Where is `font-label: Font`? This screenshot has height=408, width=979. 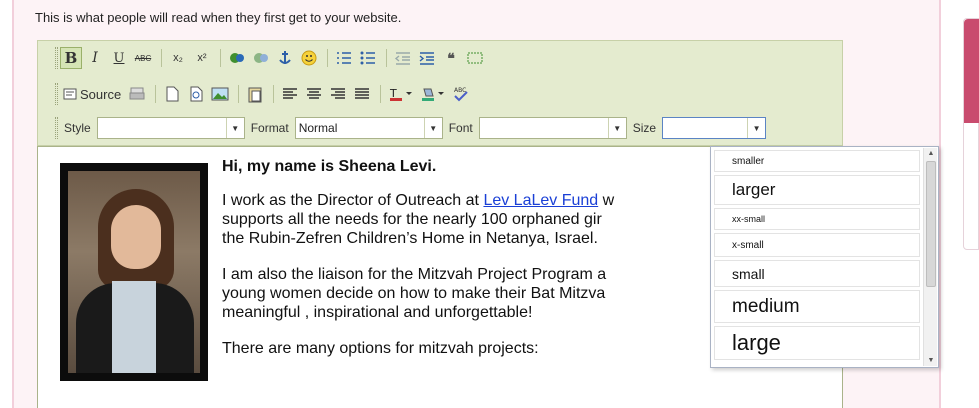
font-label: Font is located at coordinates (460, 128).